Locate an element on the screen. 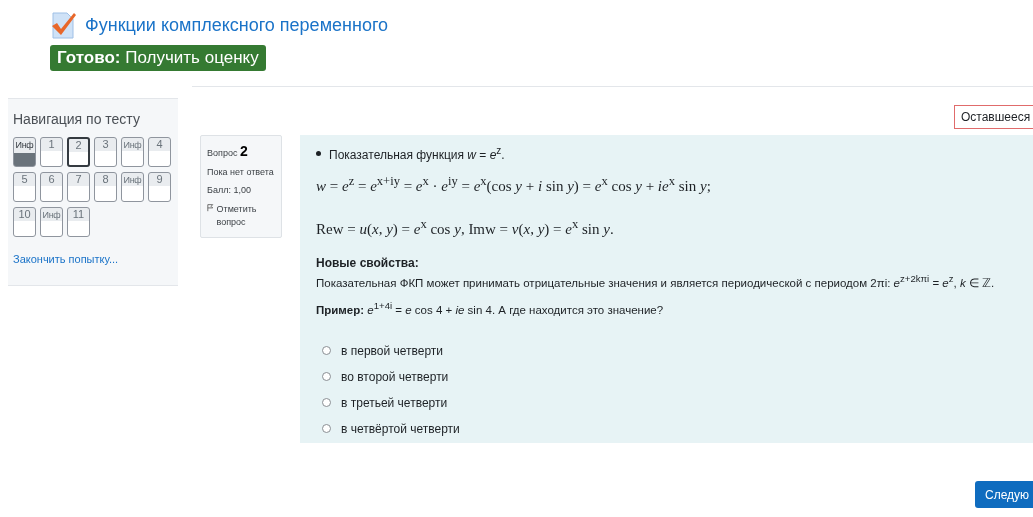 This screenshot has width=1033, height=517. time-left-box: Оставшееся is located at coordinates (993, 117).